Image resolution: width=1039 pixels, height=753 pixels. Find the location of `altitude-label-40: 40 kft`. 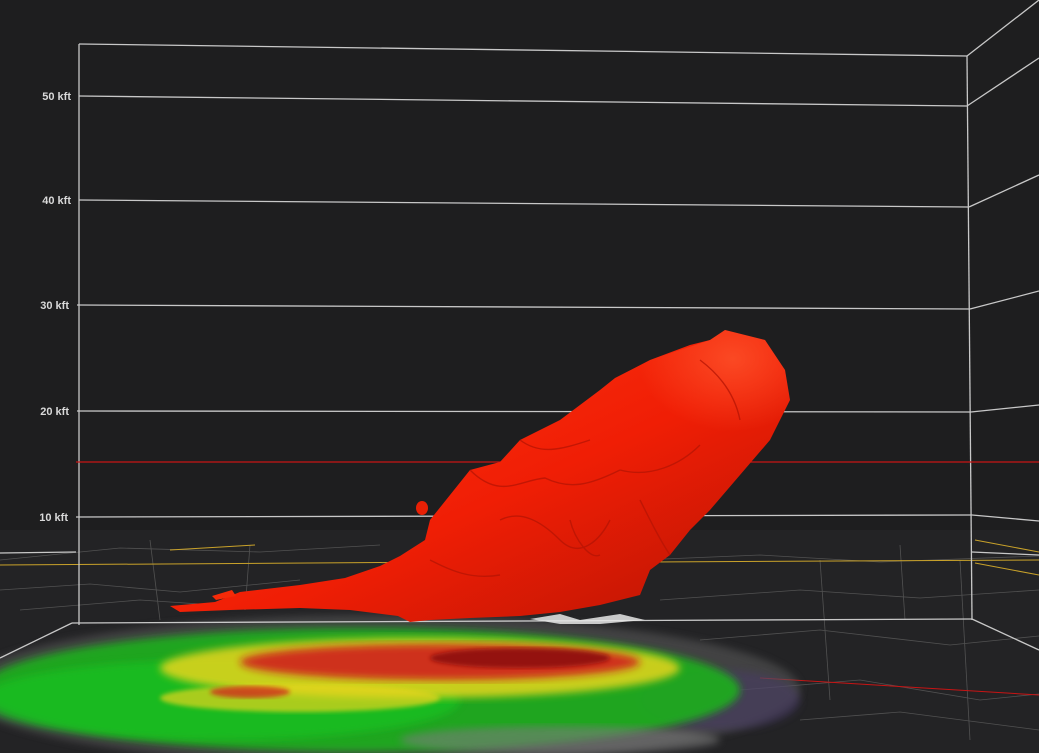

altitude-label-40: 40 kft is located at coordinates (56, 201).